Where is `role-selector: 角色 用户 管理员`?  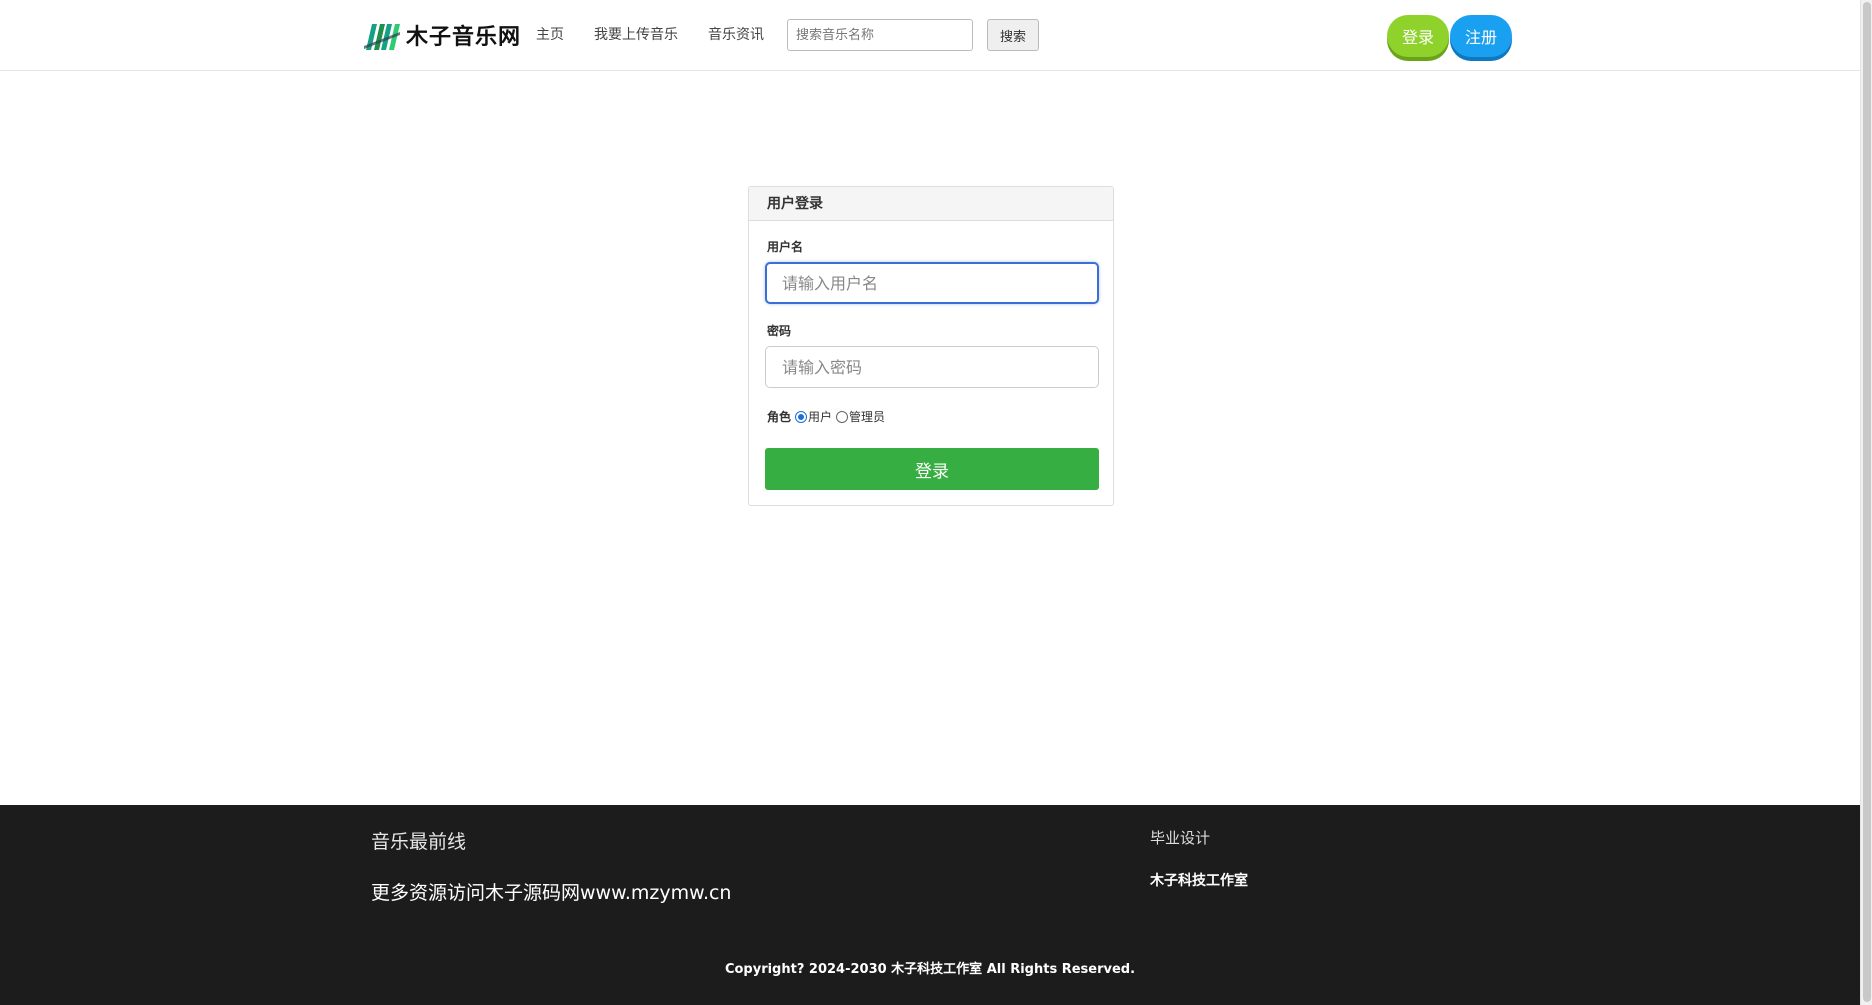
role-selector: 角色 用户 管理员 is located at coordinates (826, 416).